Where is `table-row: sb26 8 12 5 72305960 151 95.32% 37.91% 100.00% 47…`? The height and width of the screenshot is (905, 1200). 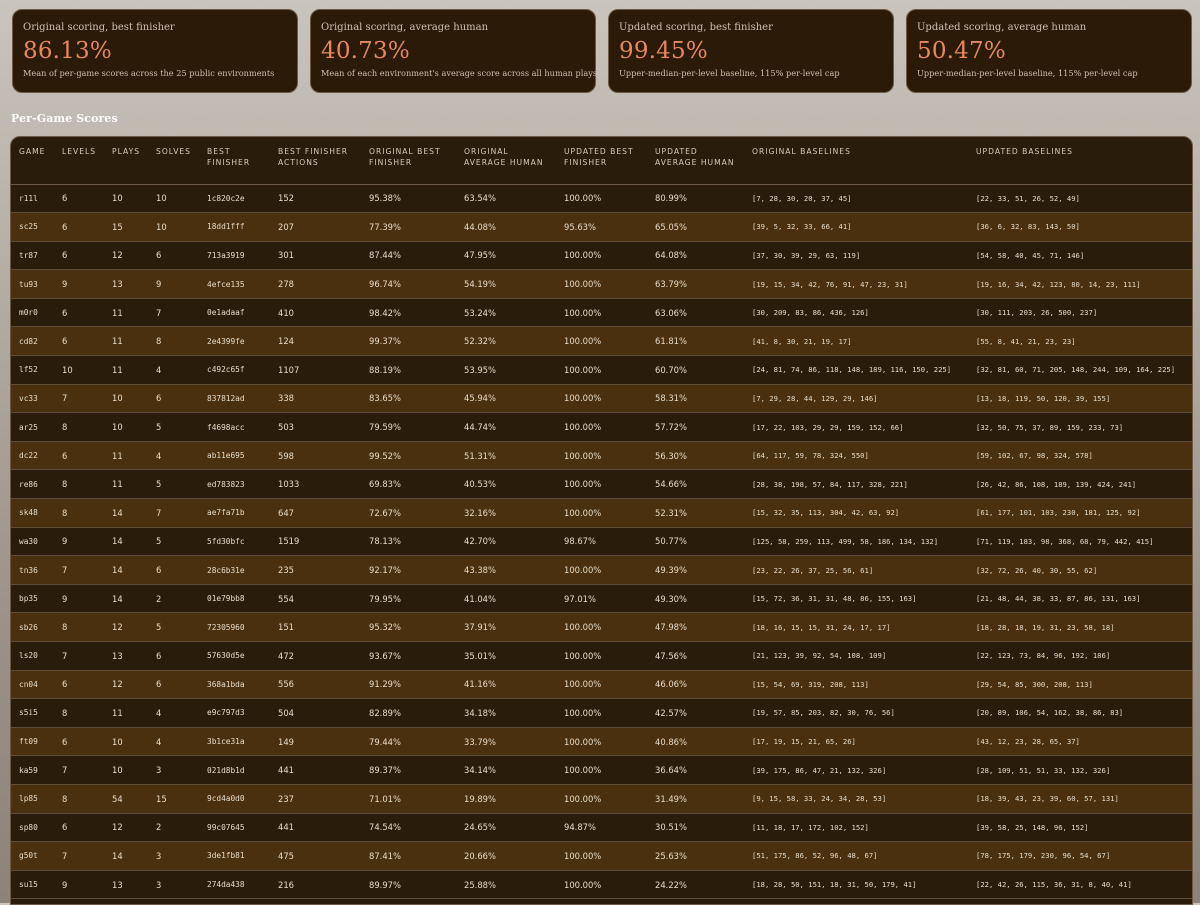
table-row: sb26 8 12 5 72305960 151 95.32% 37.91% 100.00% 47… is located at coordinates (601, 627).